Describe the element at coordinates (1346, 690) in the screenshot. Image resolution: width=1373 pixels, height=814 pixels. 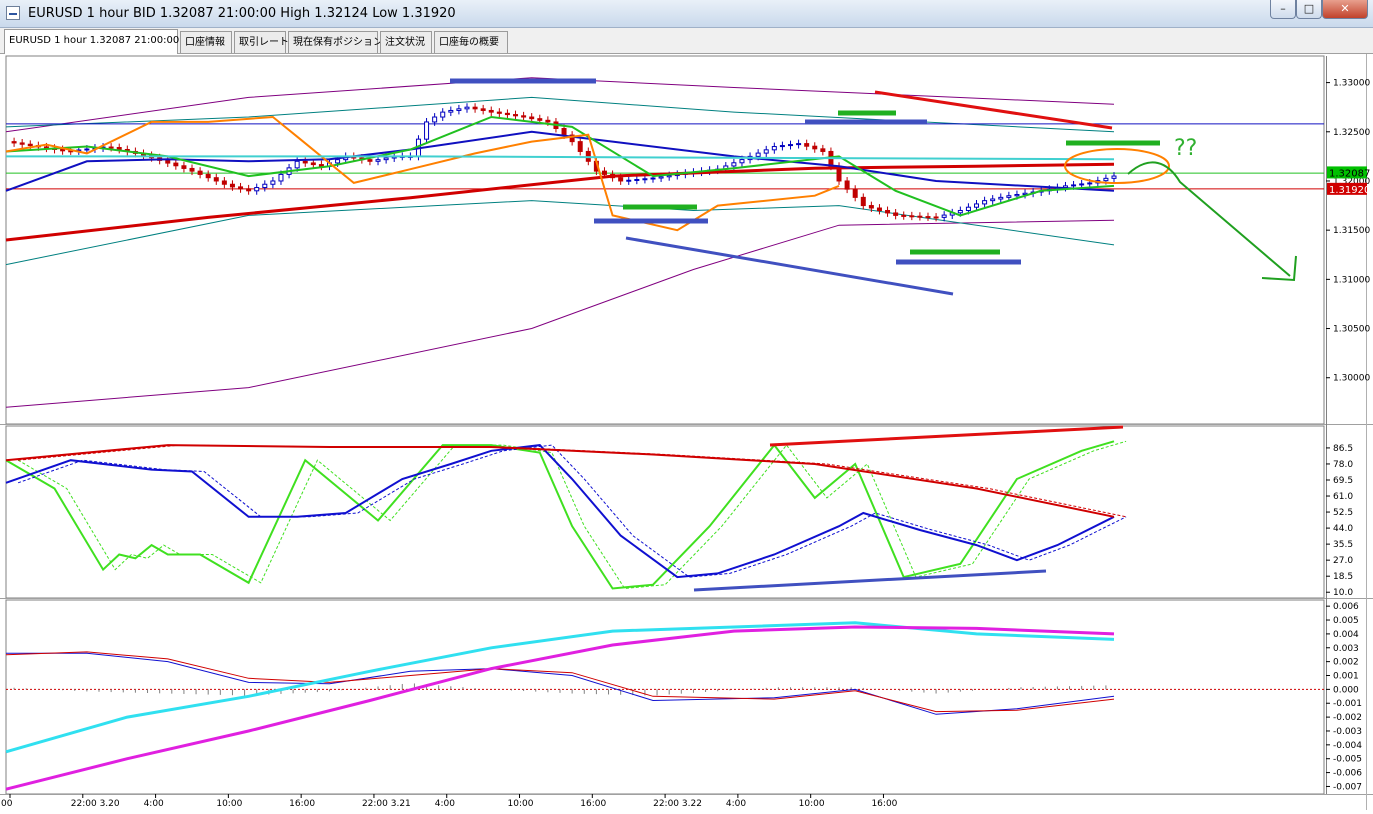
I see `macd-axis-tick-label: 0.000` at that location.